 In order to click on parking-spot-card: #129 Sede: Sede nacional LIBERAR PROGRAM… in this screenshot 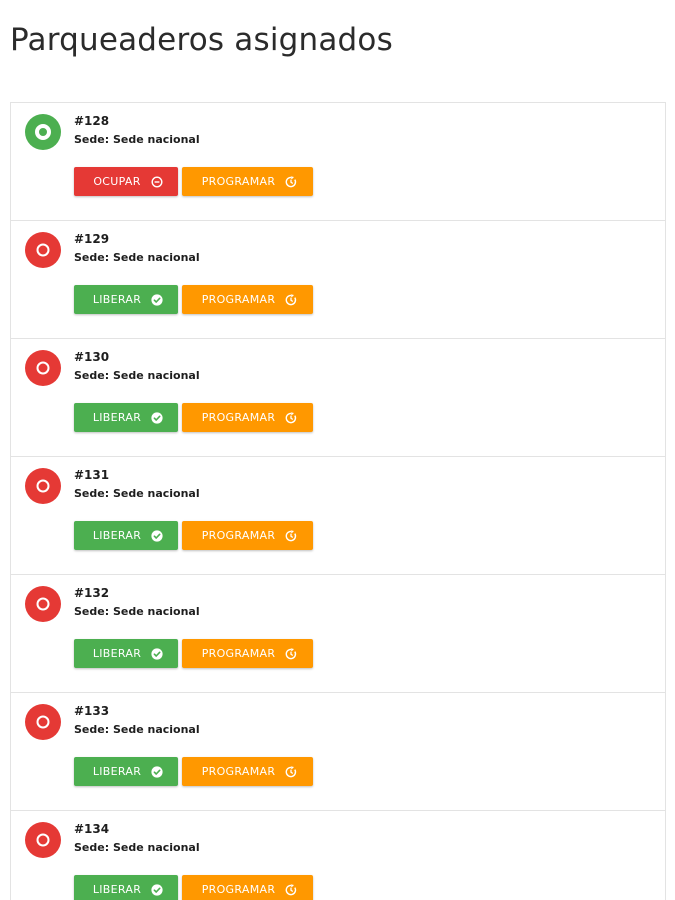, I will do `click(338, 280)`.